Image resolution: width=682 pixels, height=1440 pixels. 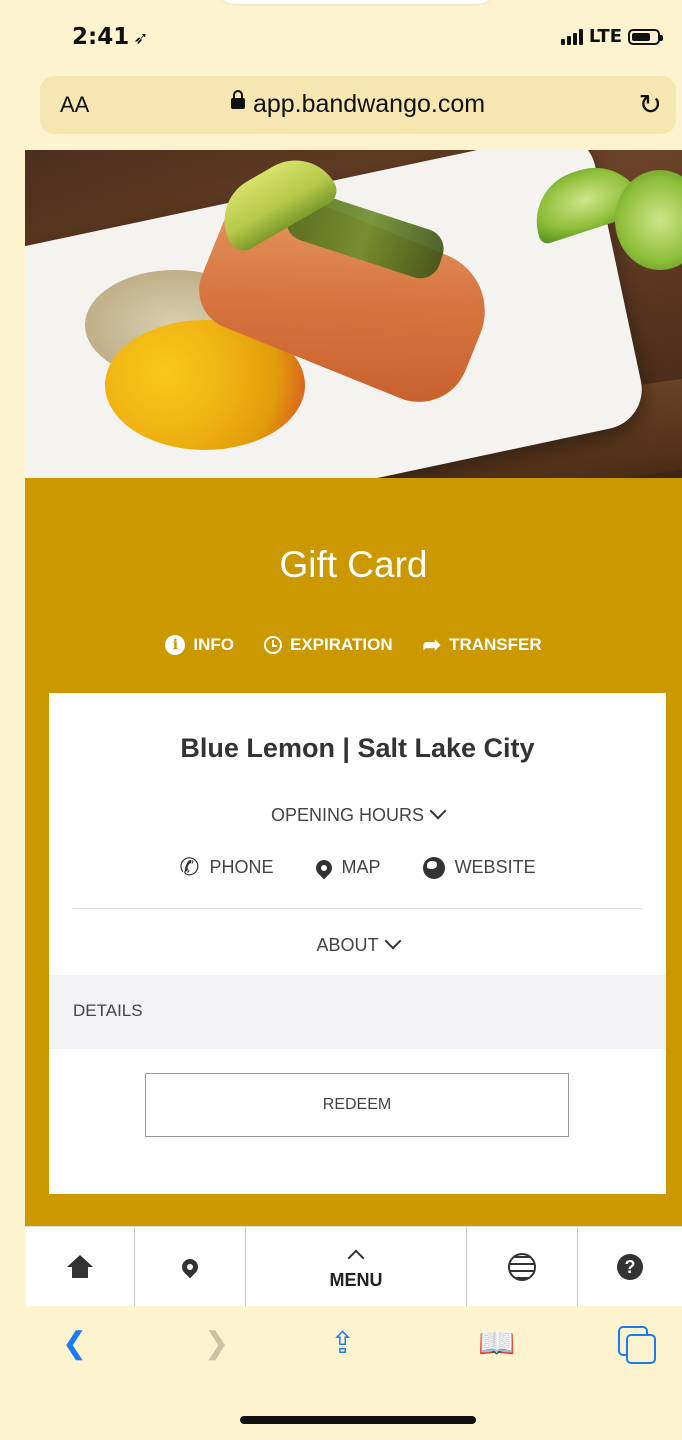 I want to click on page-title: Gift Card, so click(x=353, y=564).